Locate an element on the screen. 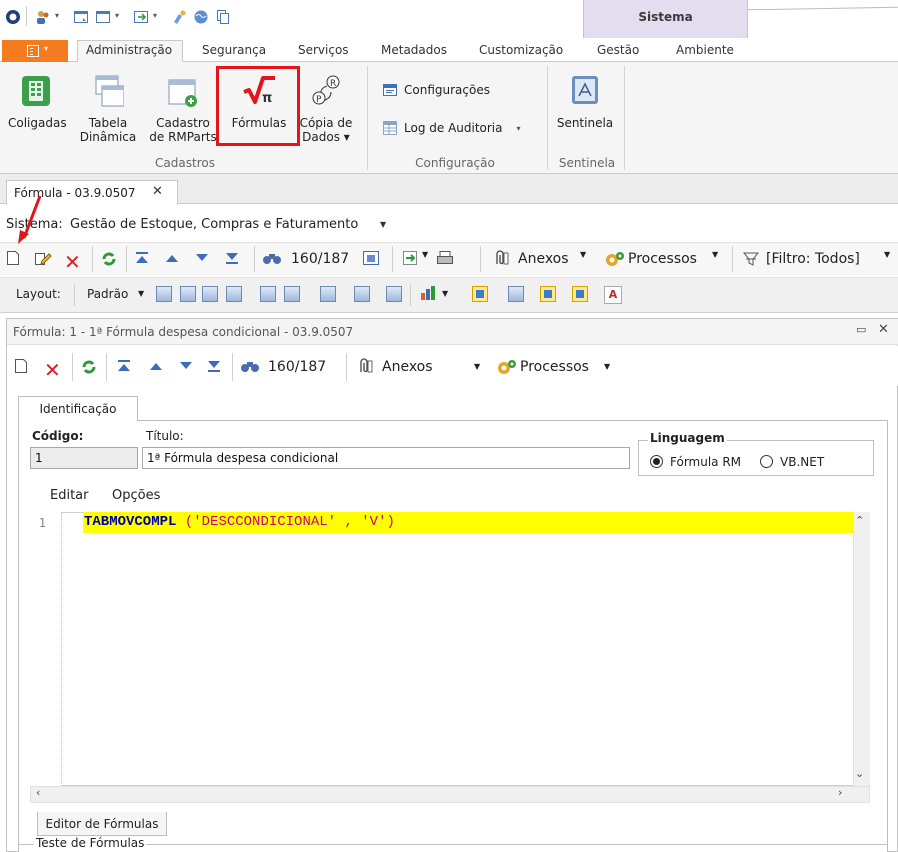 Image resolution: width=898 pixels, height=852 pixels. app-orb-icon is located at coordinates (13, 17).